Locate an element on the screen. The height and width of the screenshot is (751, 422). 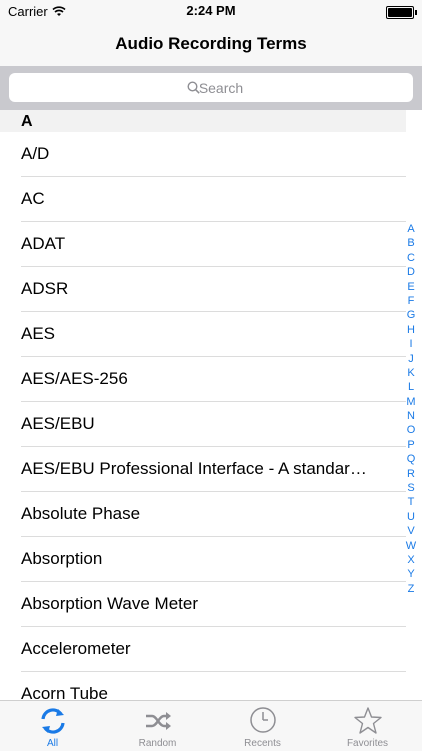
list-item: Absorption is located at coordinates (203, 559).